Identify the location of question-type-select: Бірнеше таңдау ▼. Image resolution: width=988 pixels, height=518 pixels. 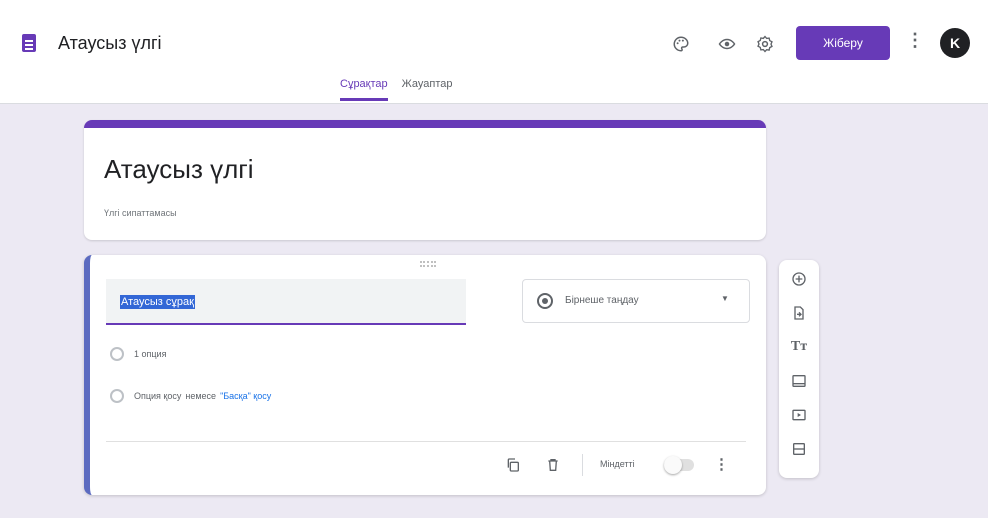
(636, 301).